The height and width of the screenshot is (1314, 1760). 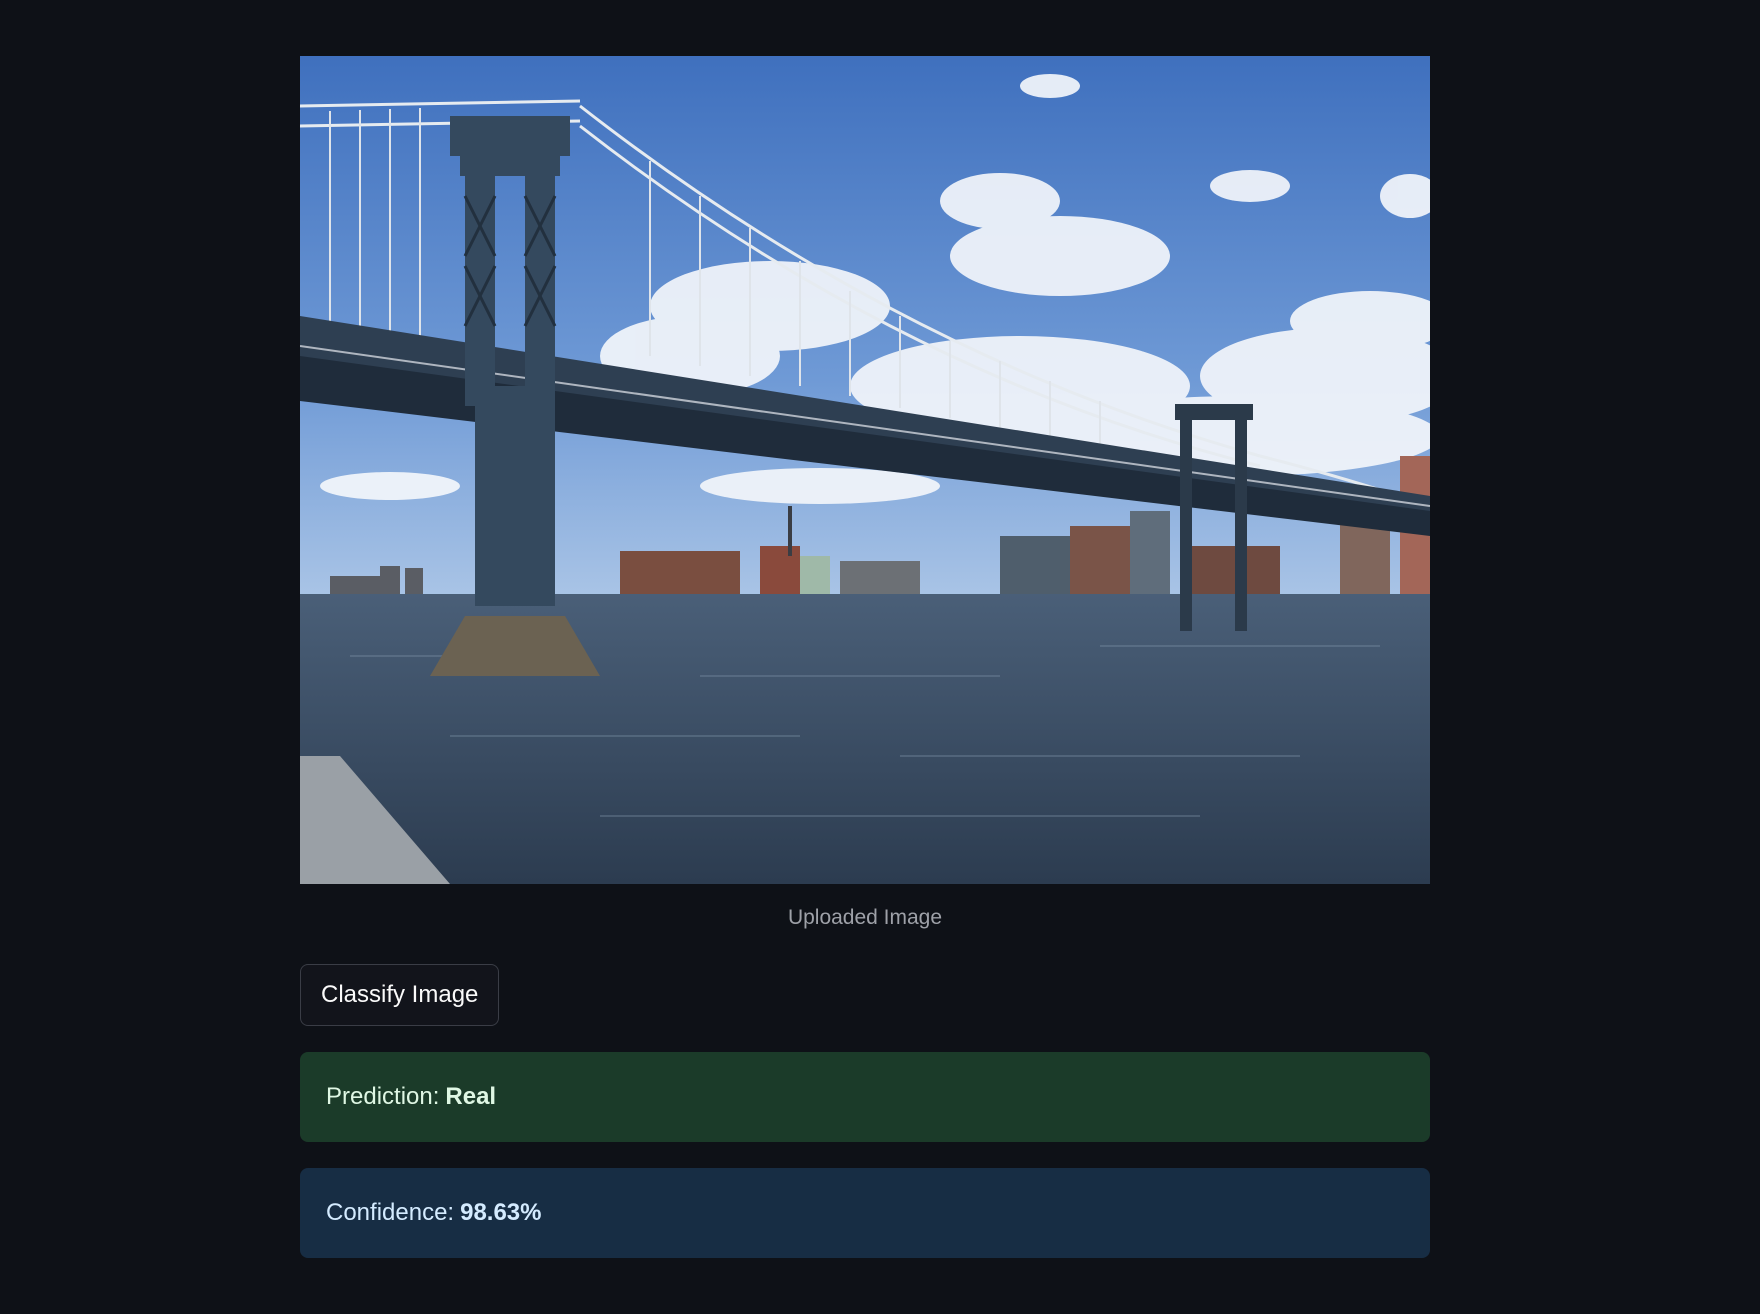 I want to click on confidence-value: 98.63%, so click(x=501, y=1212).